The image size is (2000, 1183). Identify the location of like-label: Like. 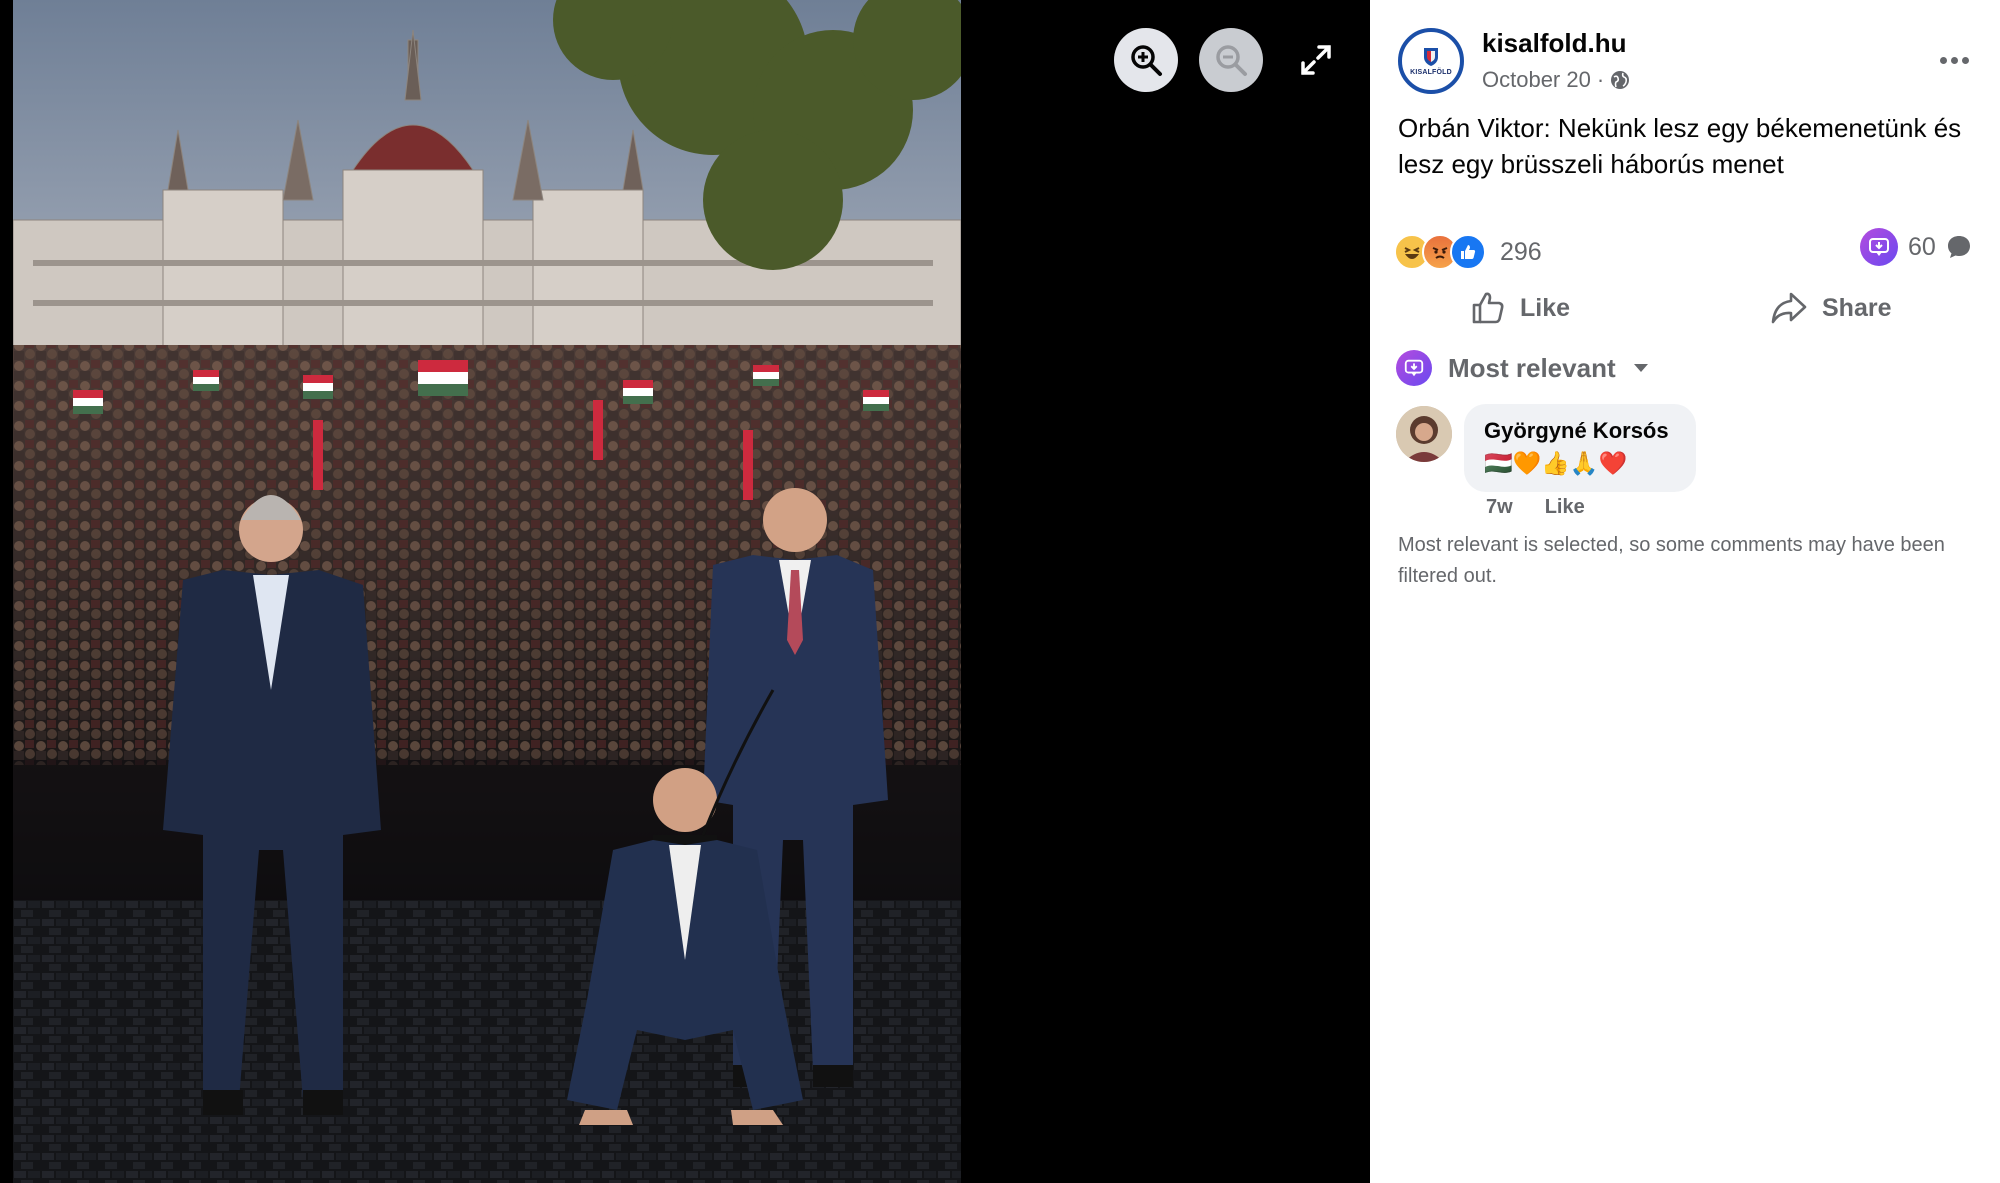
(1545, 307).